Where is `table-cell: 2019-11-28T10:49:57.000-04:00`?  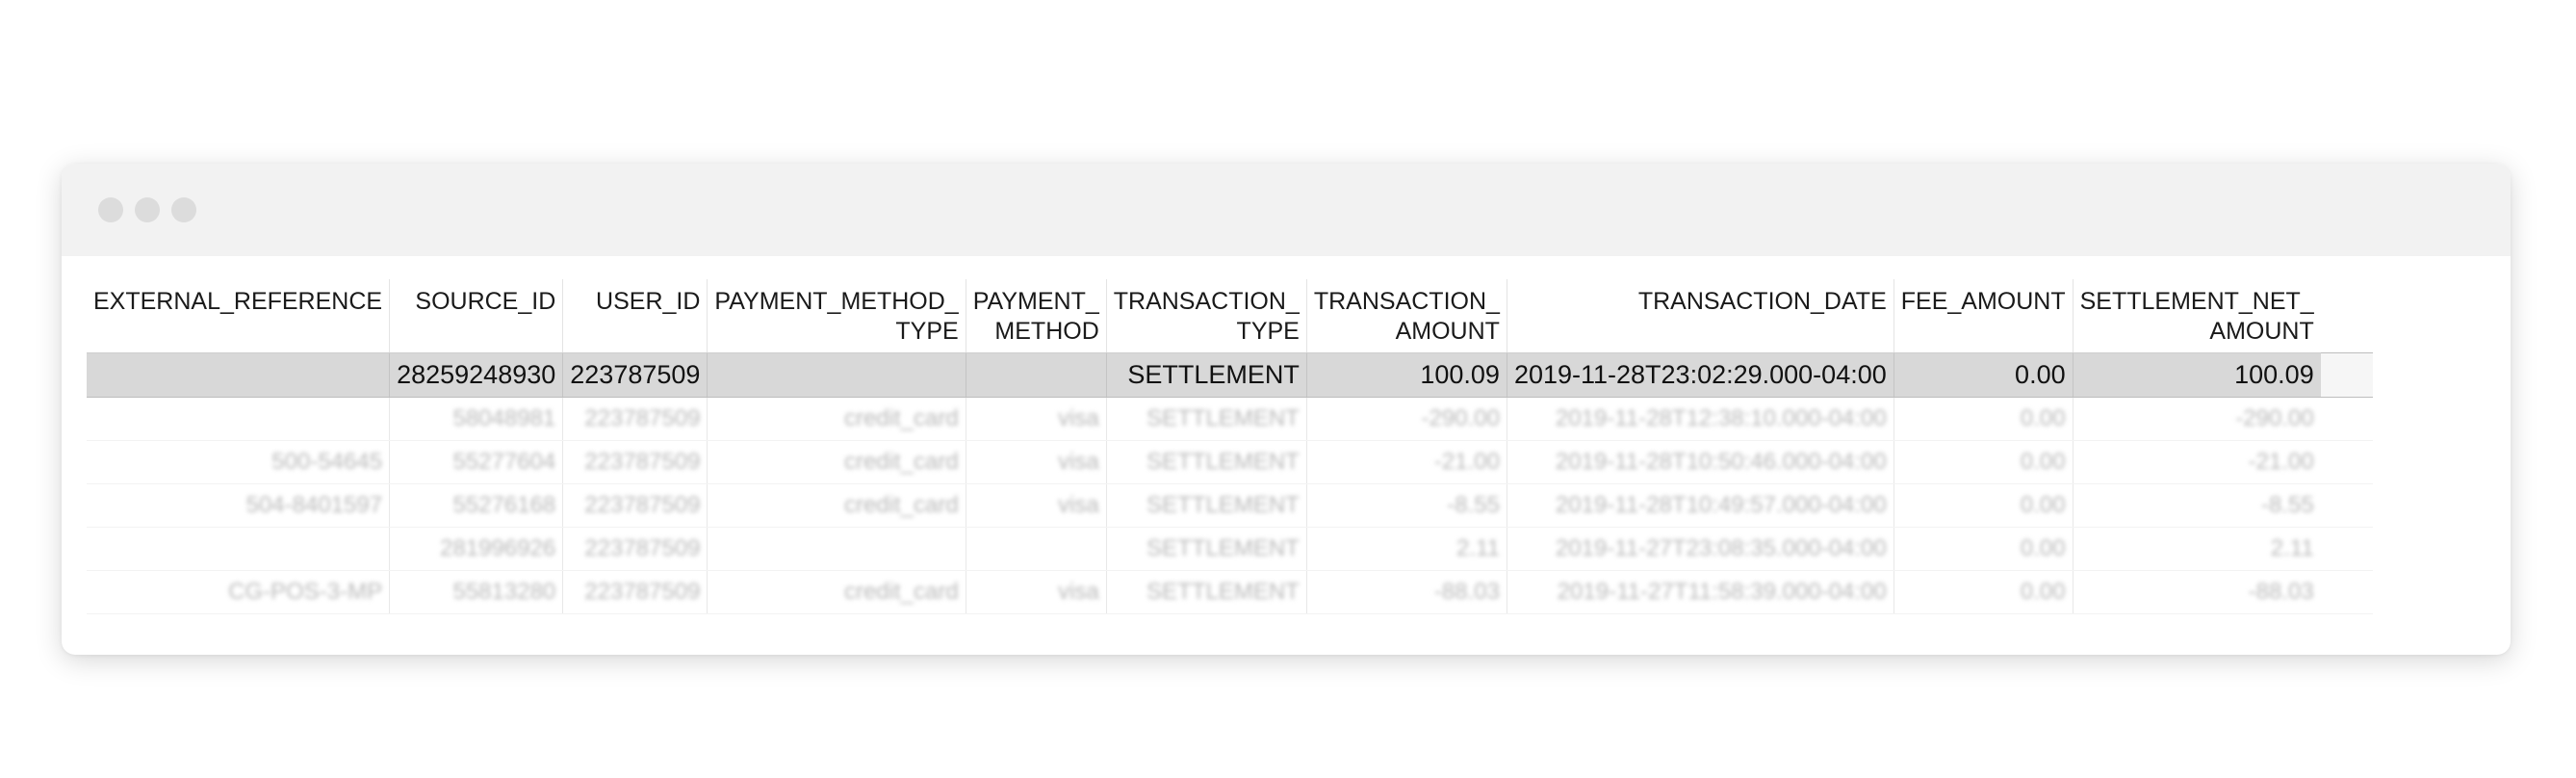 table-cell: 2019-11-28T10:49:57.000-04:00 is located at coordinates (1700, 505).